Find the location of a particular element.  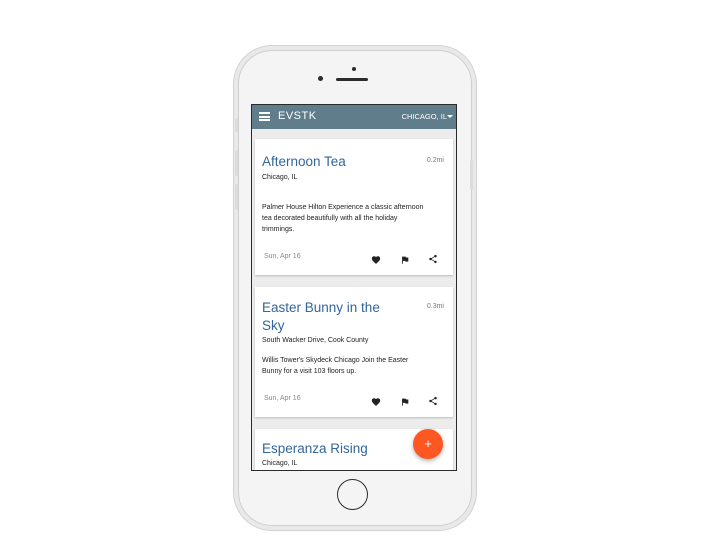

app-title: EVSTK is located at coordinates (297, 116).